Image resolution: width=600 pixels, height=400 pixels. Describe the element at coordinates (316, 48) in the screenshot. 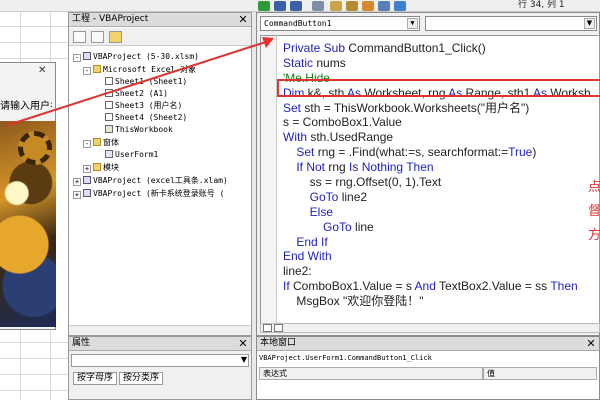

I see `code-token: Private Sub` at that location.